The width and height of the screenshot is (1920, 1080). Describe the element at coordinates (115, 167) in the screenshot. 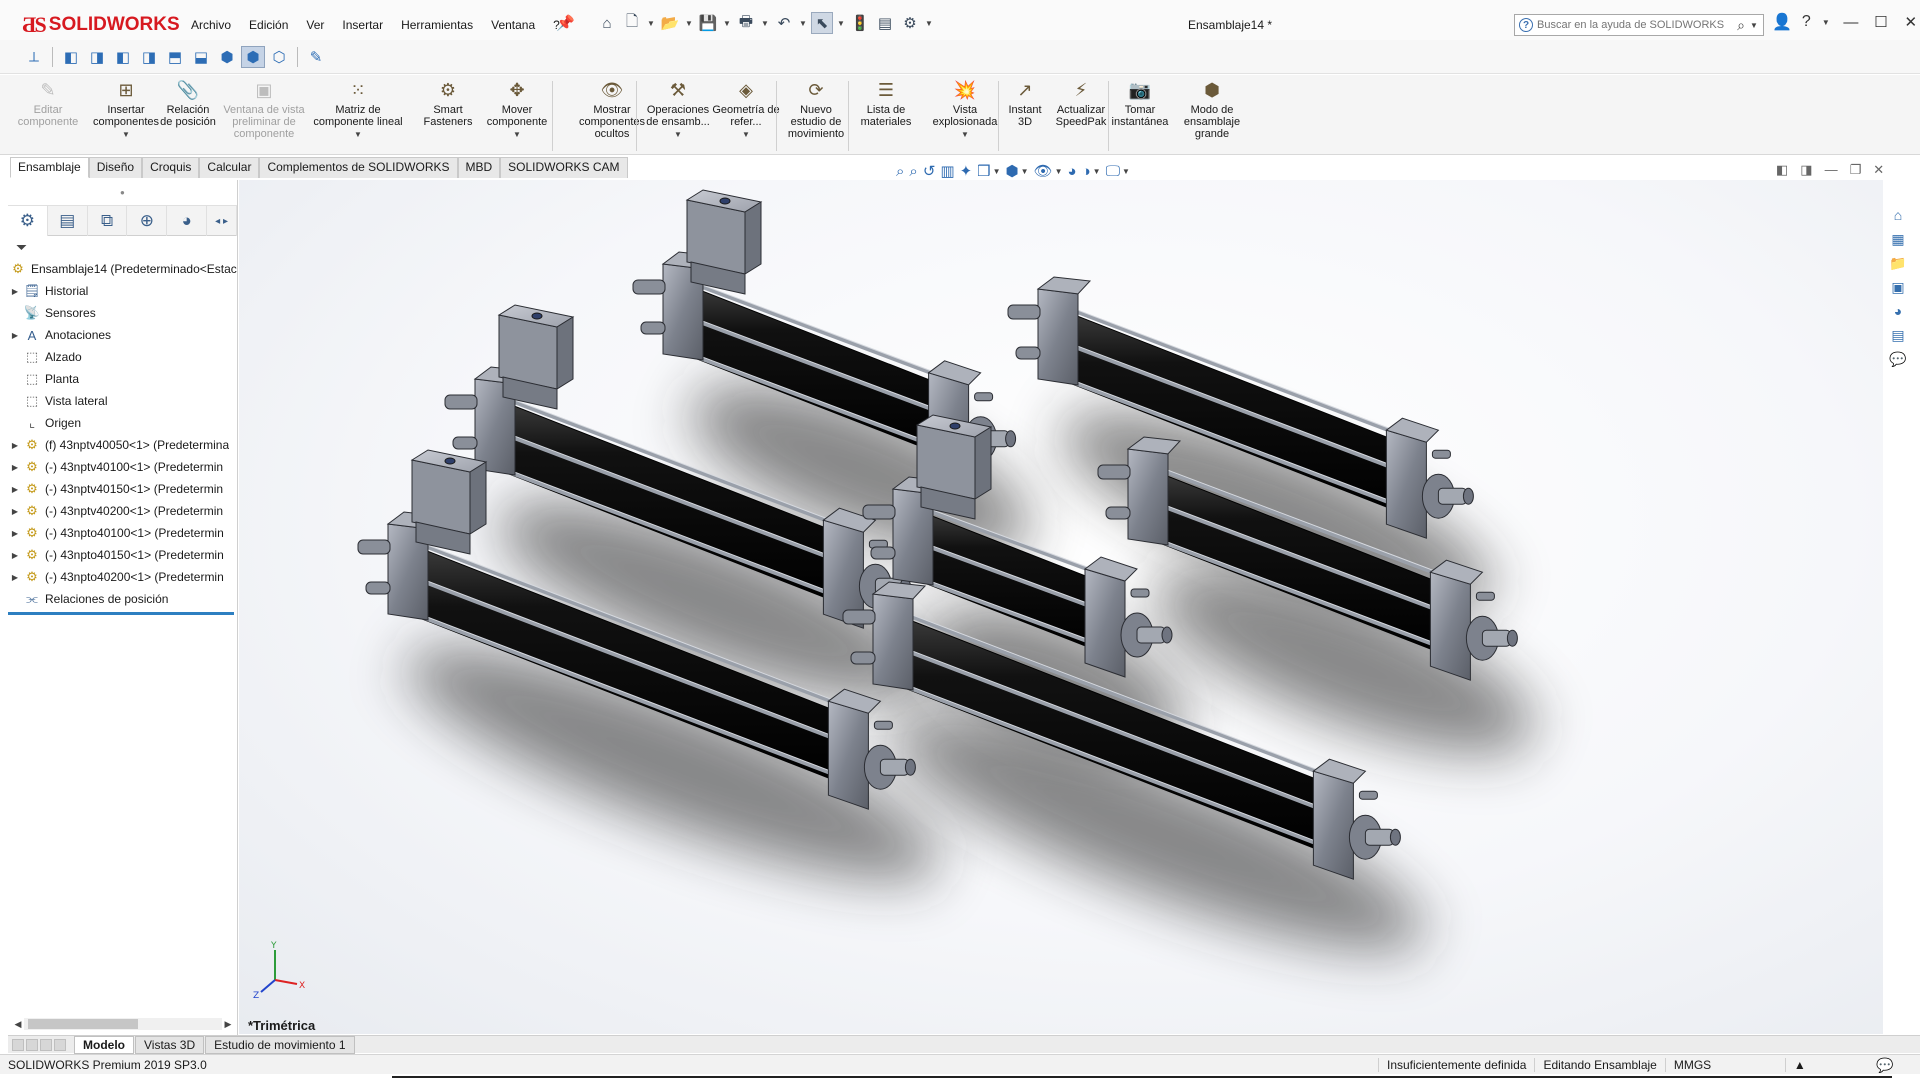

I see `tab-dise-o: Diseño` at that location.